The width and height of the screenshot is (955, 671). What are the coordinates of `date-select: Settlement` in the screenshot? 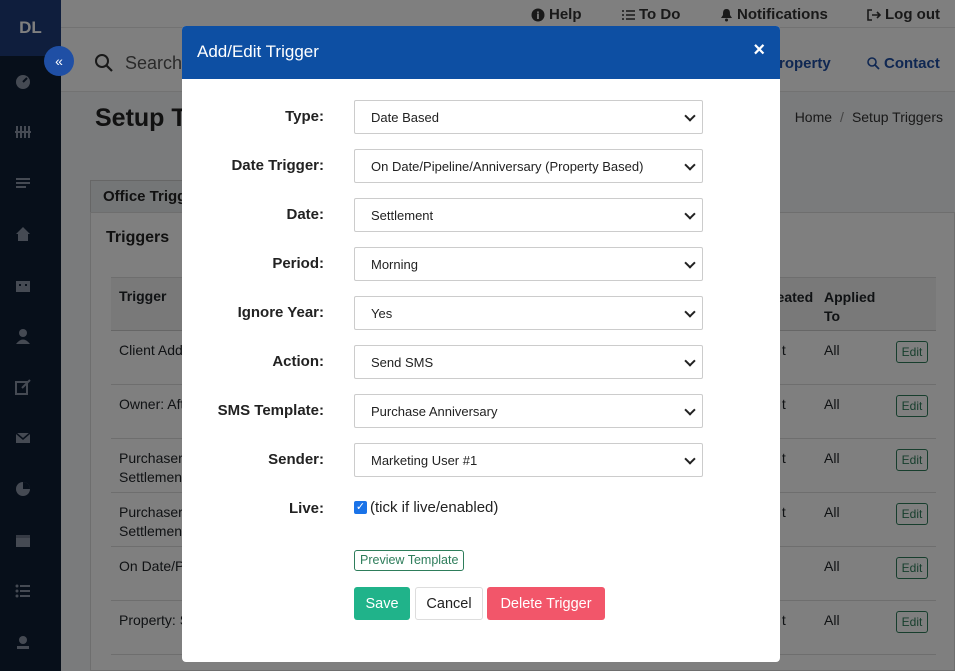 It's located at (528, 215).